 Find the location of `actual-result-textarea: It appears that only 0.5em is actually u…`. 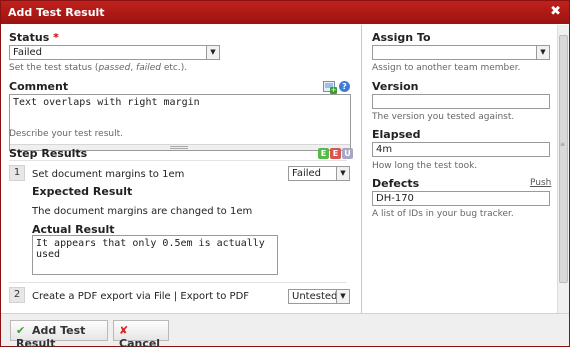

actual-result-textarea: It appears that only 0.5em is actually u… is located at coordinates (155, 255).